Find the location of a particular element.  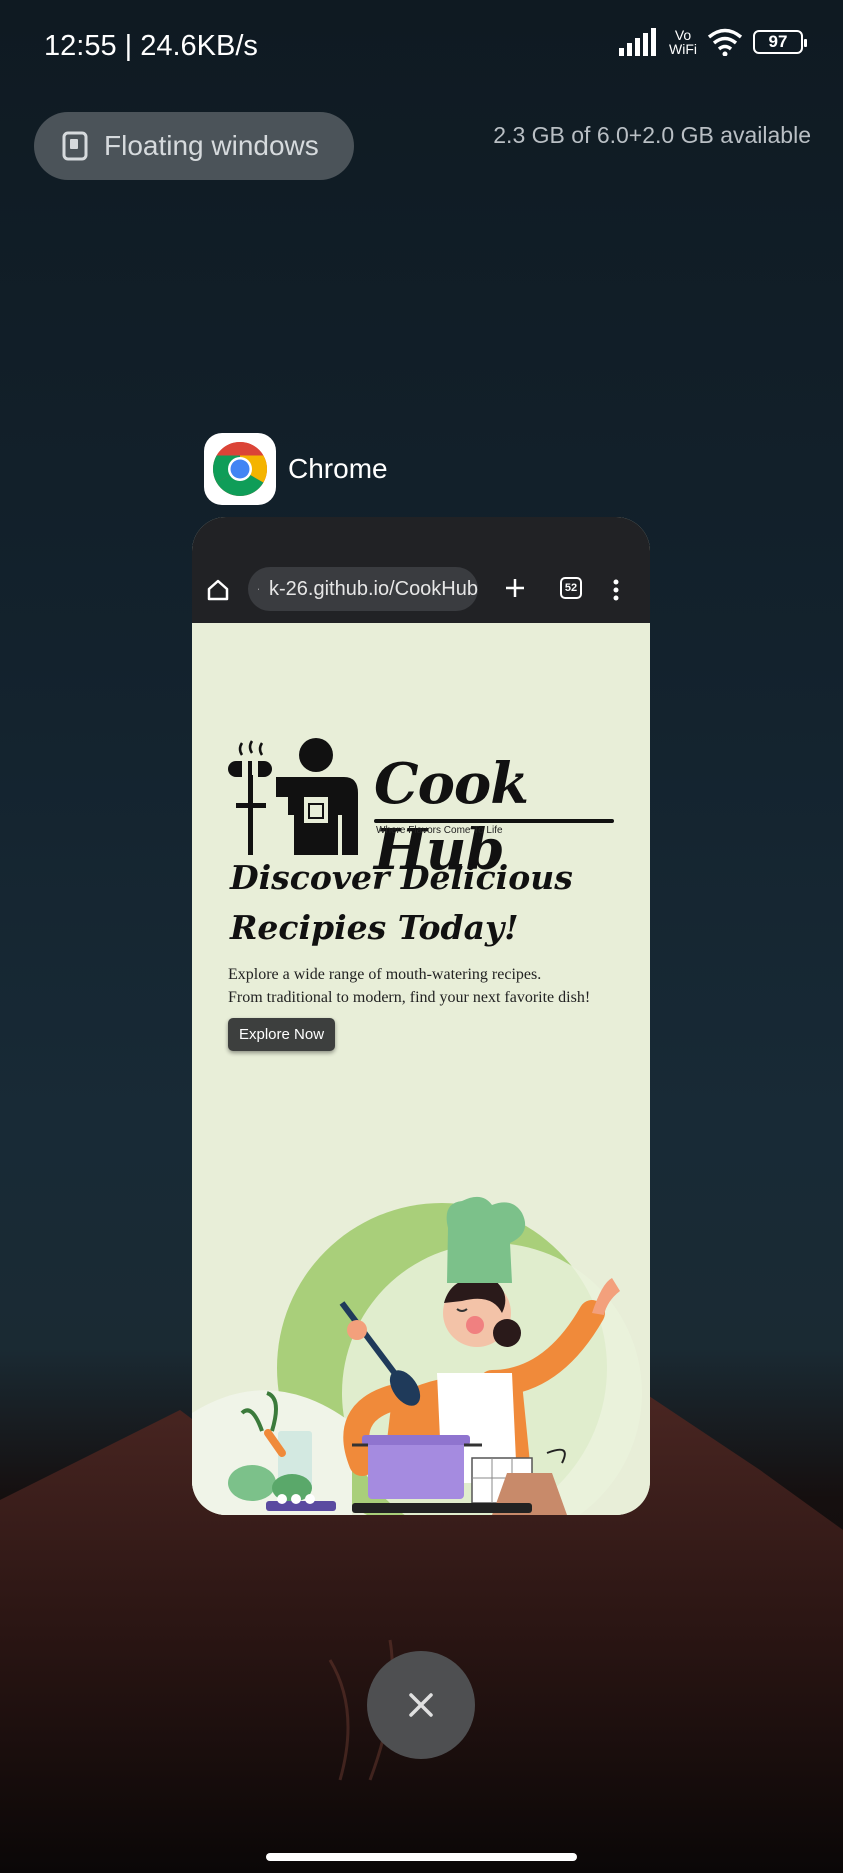

hero-headline: Discover Delicious Recipies Today! is located at coordinates (420, 903).